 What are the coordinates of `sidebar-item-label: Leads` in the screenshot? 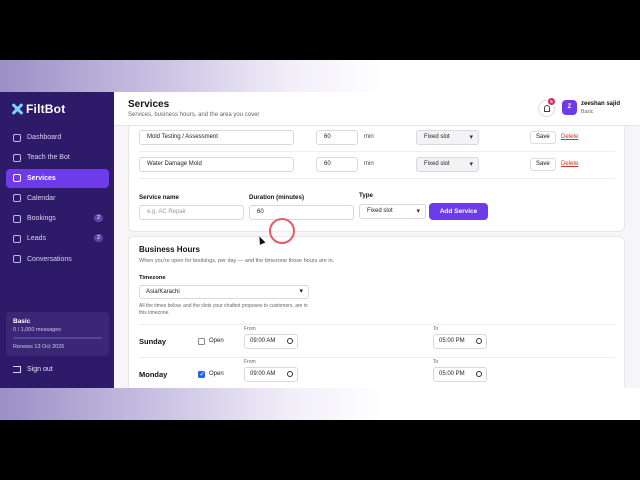 It's located at (37, 239).